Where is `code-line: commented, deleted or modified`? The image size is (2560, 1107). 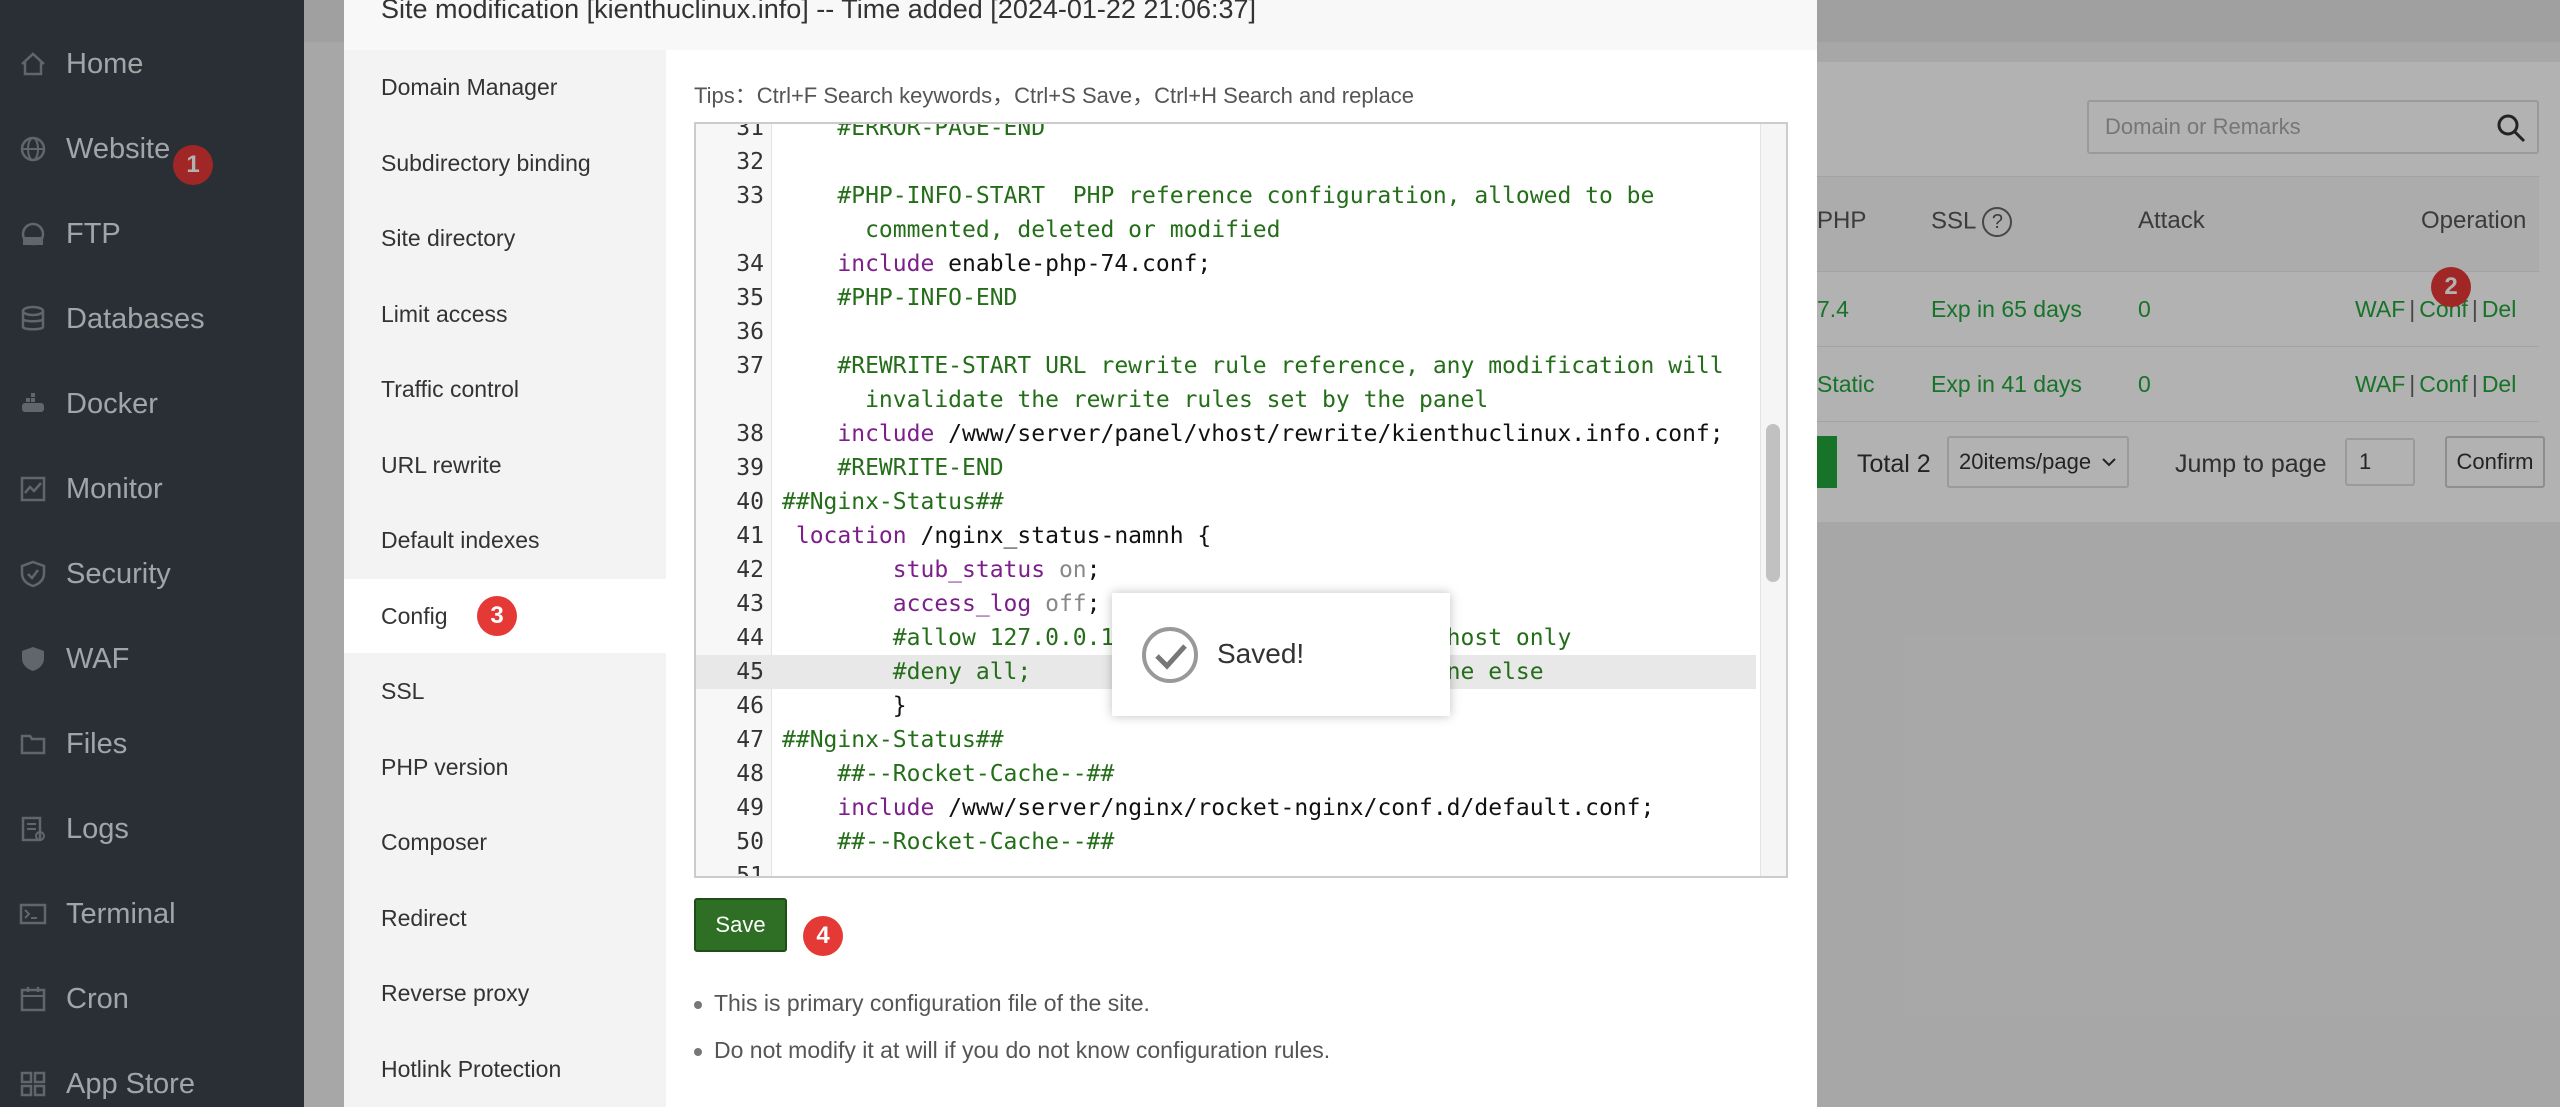 code-line: commented, deleted or modified is located at coordinates (1226, 230).